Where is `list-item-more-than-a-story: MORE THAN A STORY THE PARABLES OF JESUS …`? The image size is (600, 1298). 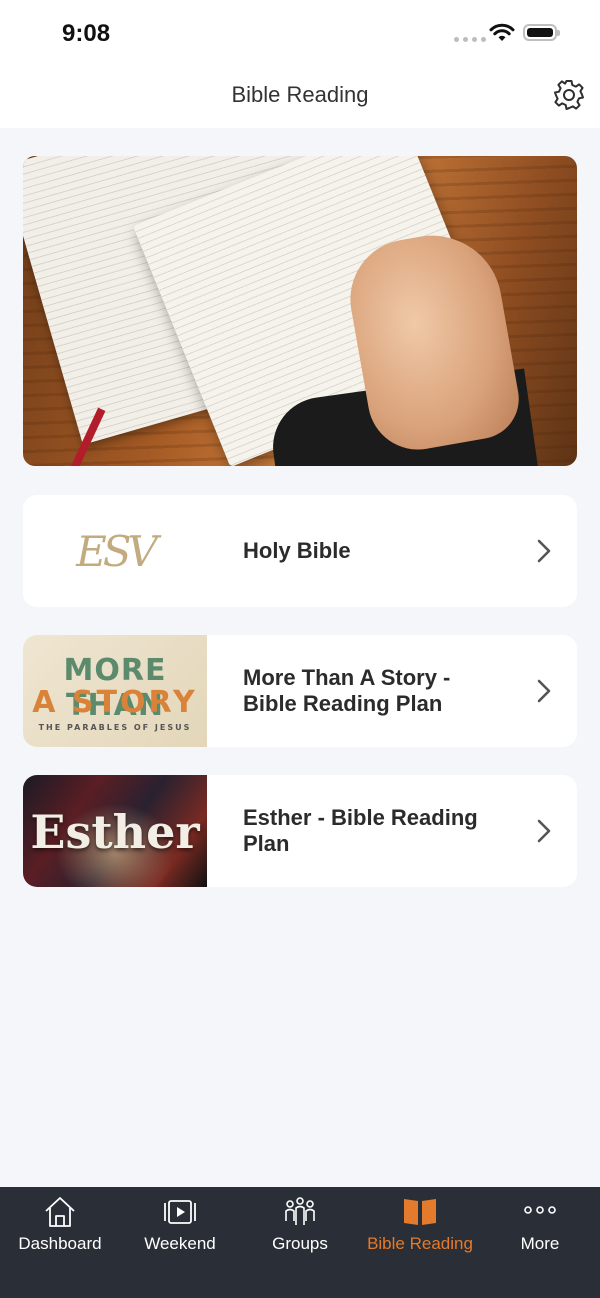
list-item-more-than-a-story: MORE THAN A STORY THE PARABLES OF JESUS … is located at coordinates (300, 691).